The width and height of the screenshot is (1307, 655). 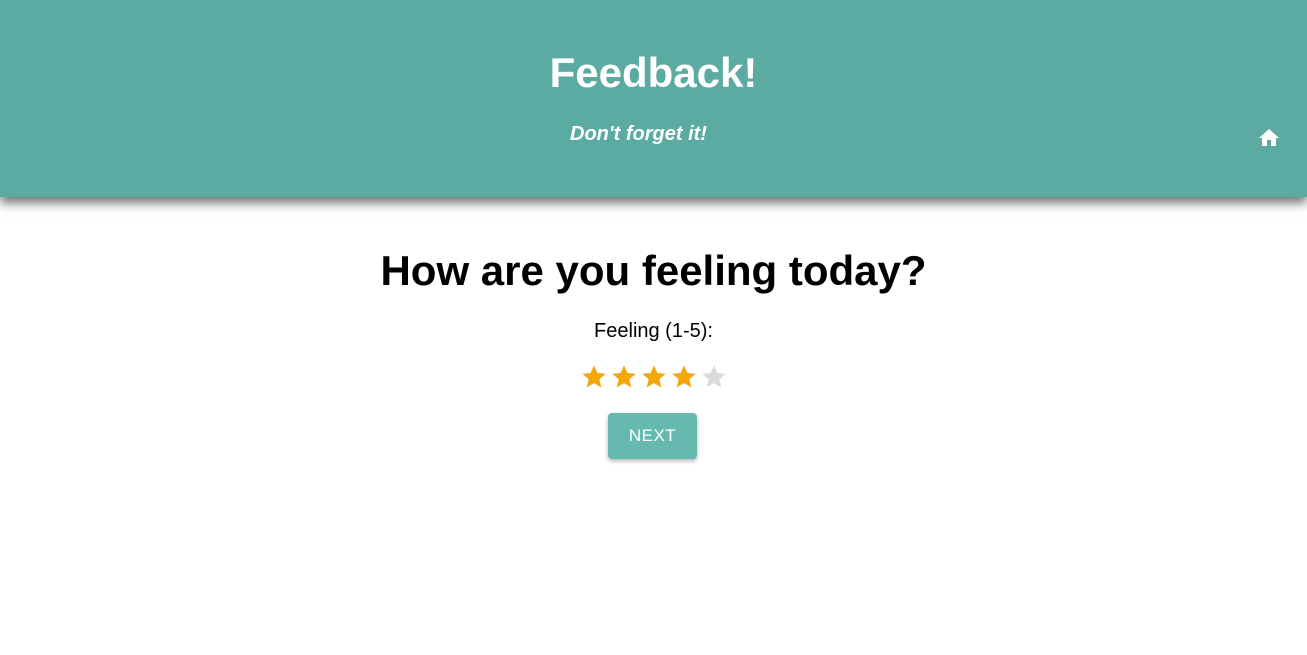 I want to click on home-button, so click(x=1269, y=138).